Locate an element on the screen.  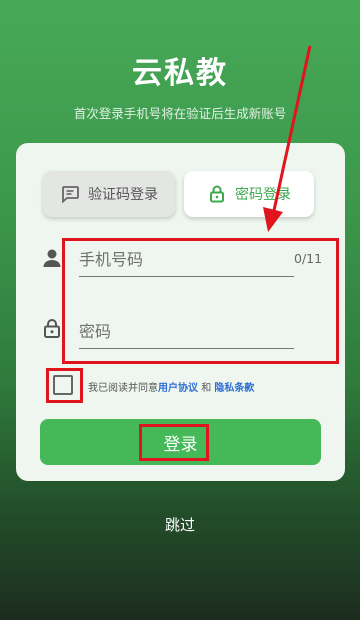
phone-field-wrapper is located at coordinates (186, 260).